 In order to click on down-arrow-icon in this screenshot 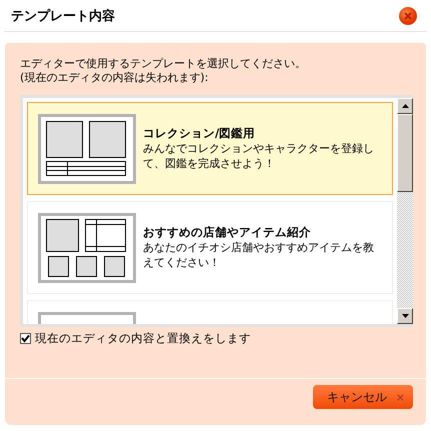, I will do `click(405, 316)`.